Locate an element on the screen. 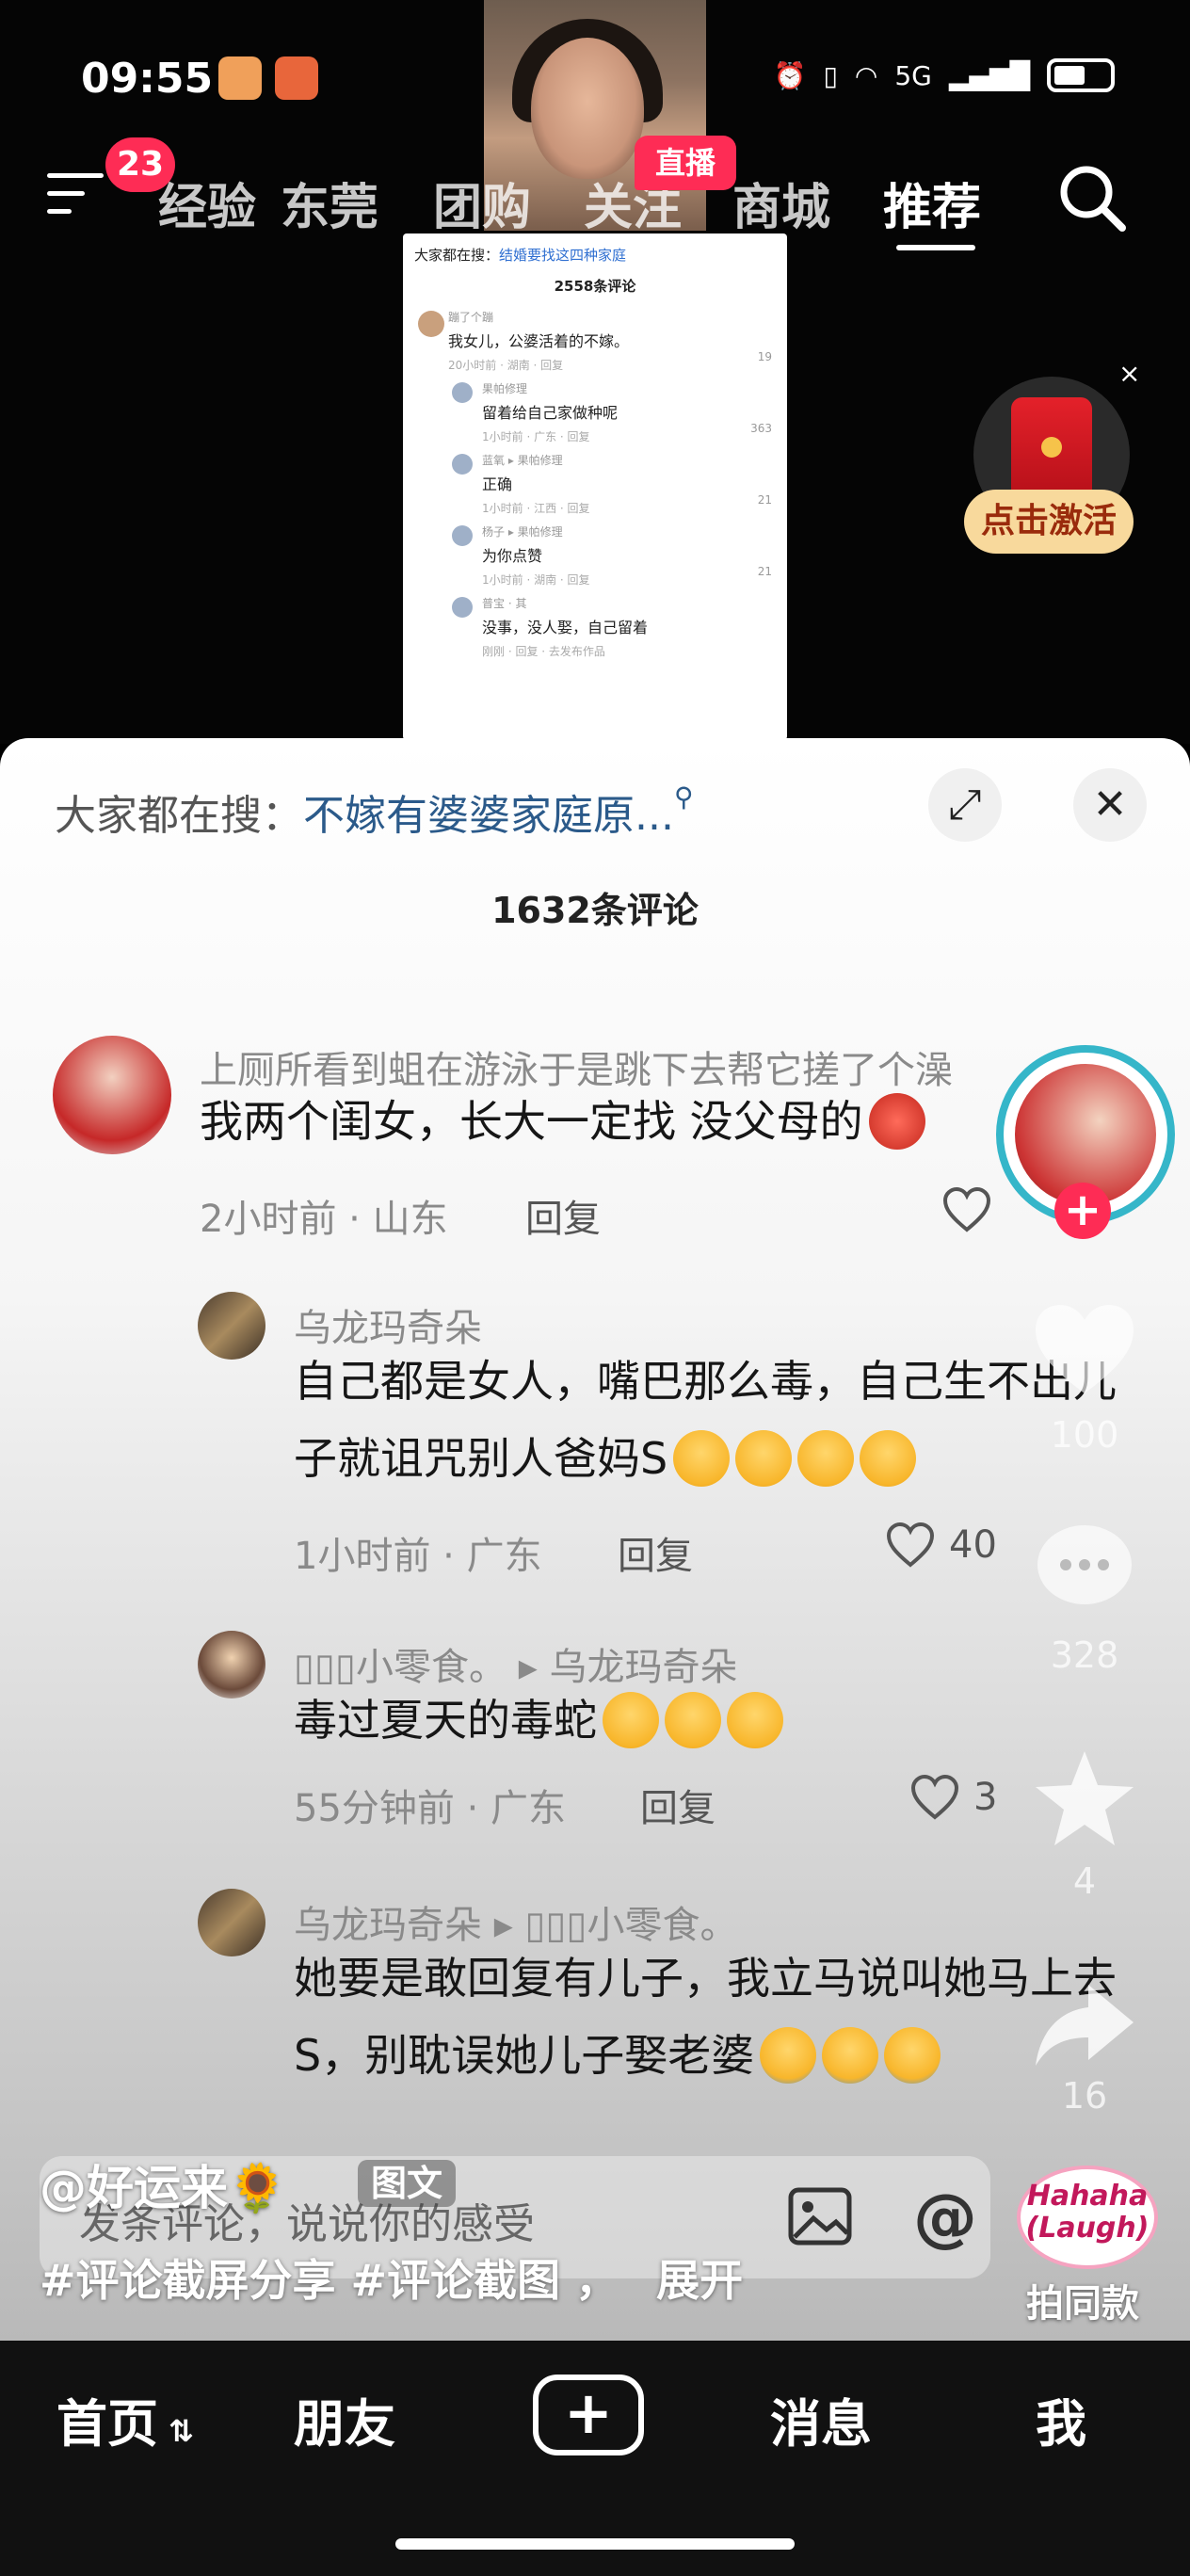  embed-like-count: 21 is located at coordinates (764, 500).